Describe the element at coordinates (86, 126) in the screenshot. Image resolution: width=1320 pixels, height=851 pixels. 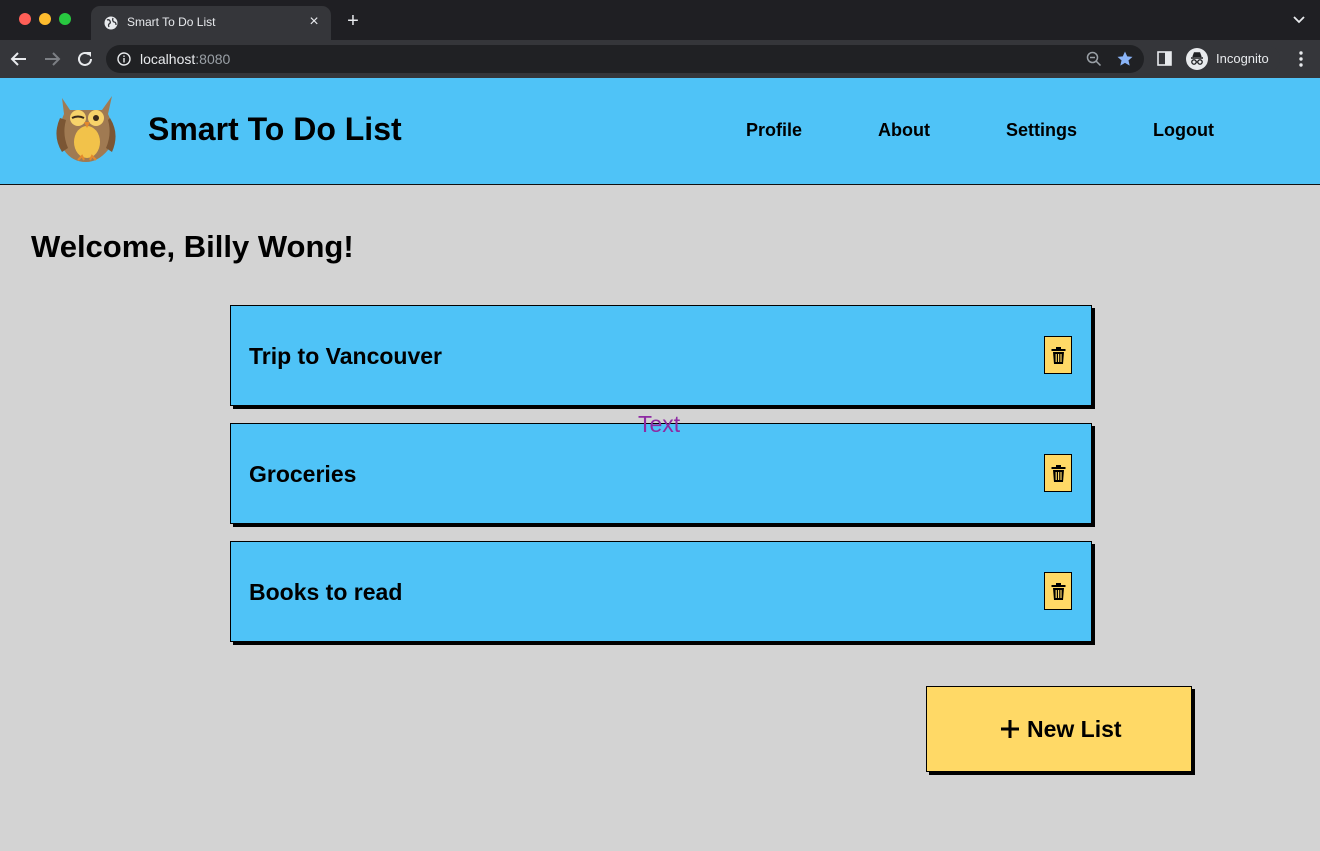
I see `owl-logo` at that location.